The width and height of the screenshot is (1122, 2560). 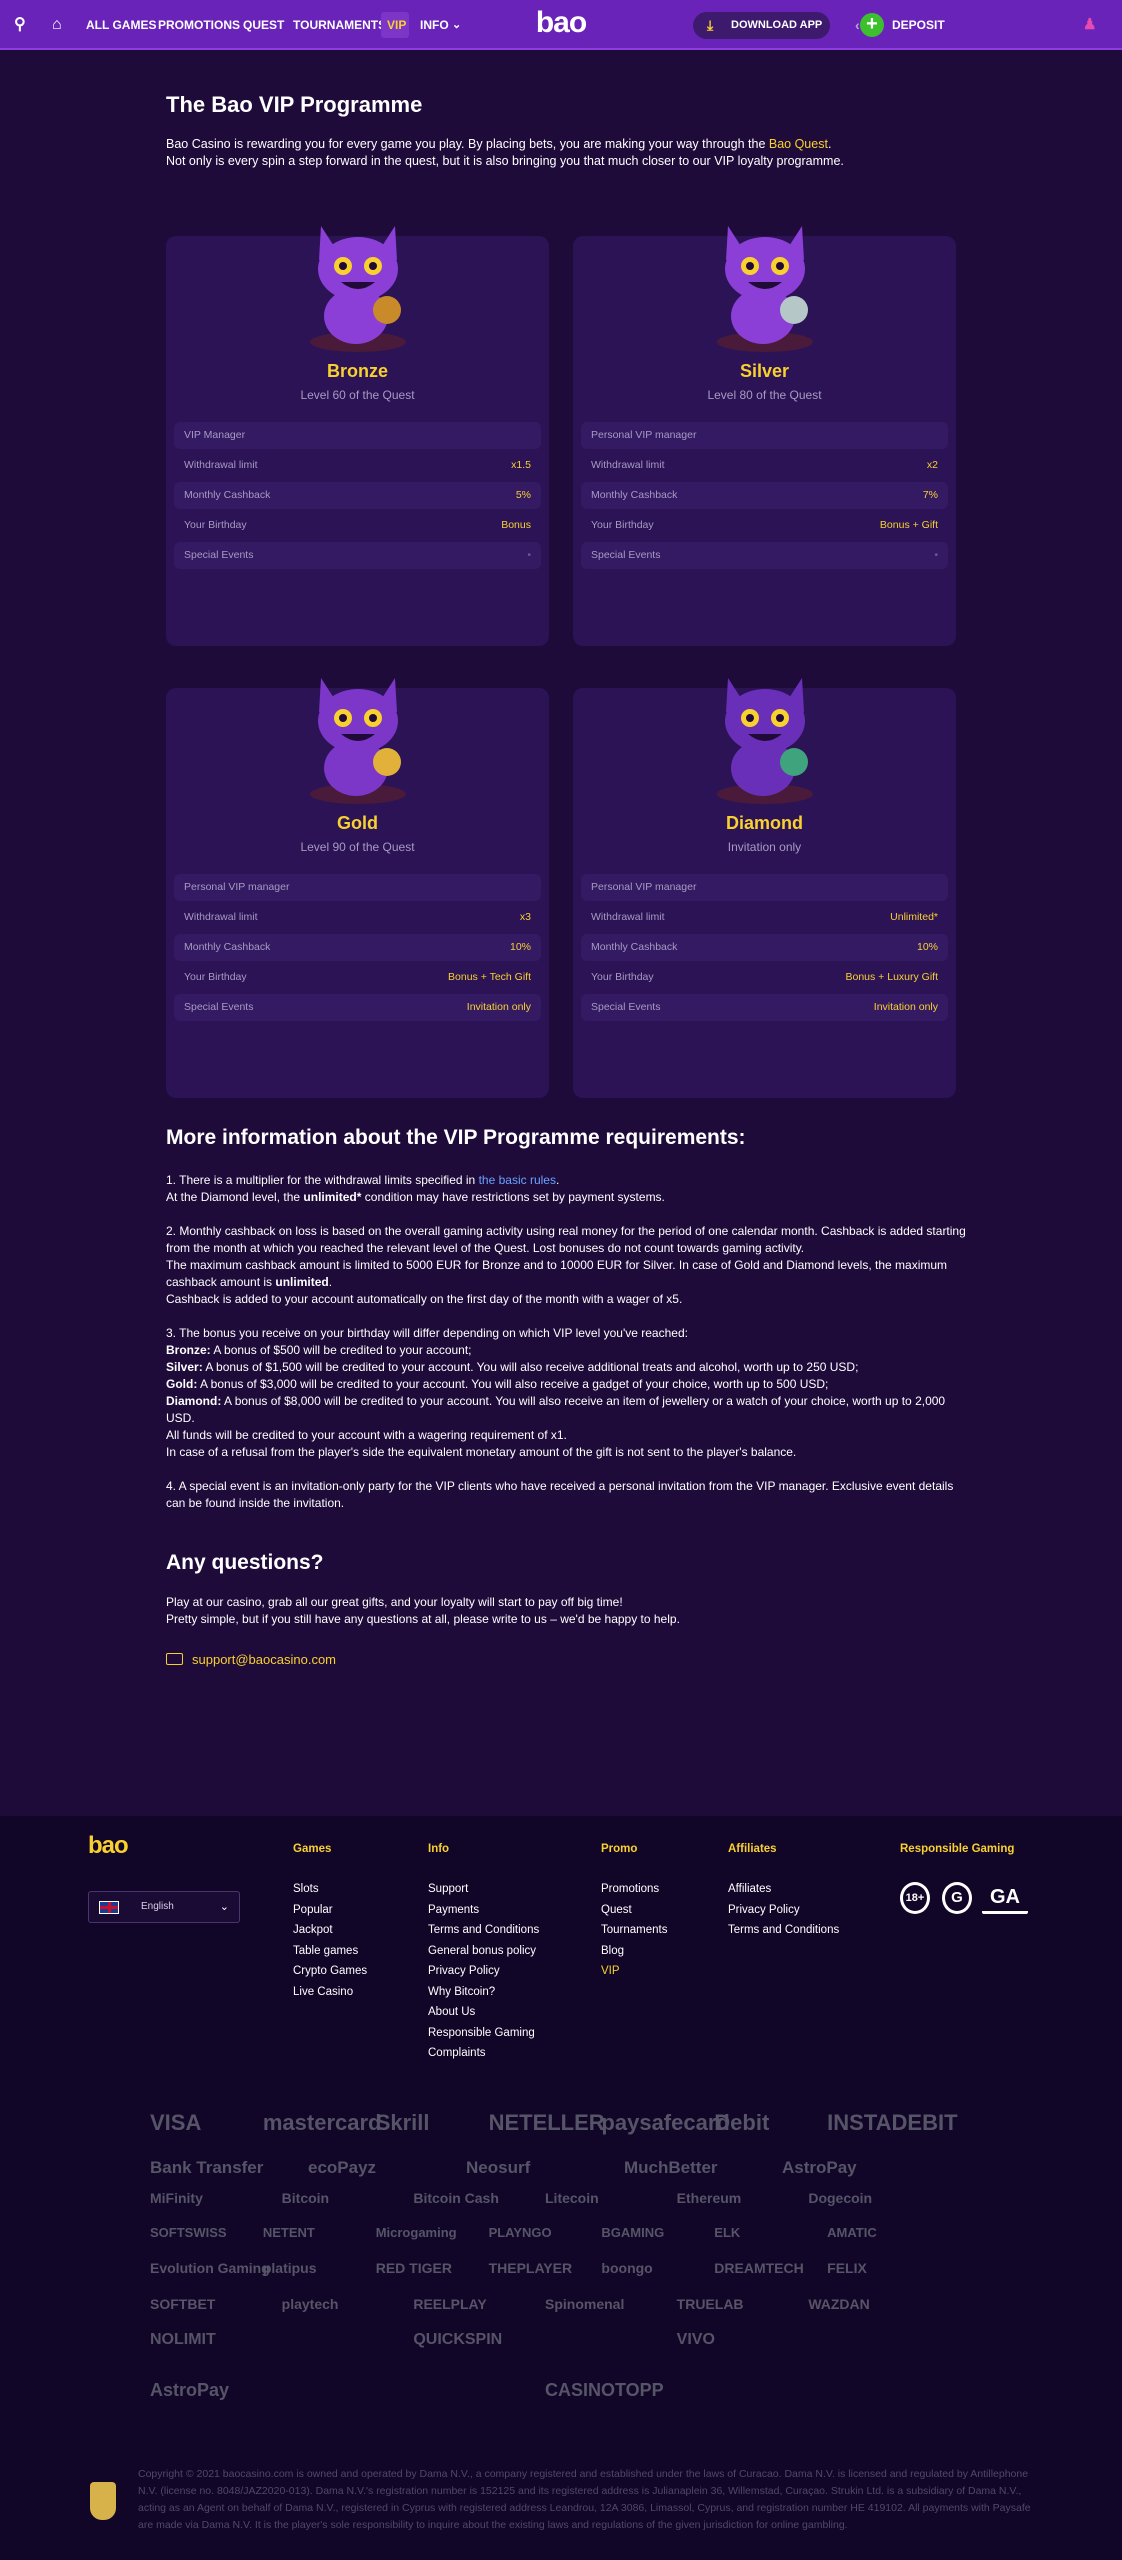 What do you see at coordinates (330, 1971) in the screenshot?
I see `footer-link: Crypto Games` at bounding box center [330, 1971].